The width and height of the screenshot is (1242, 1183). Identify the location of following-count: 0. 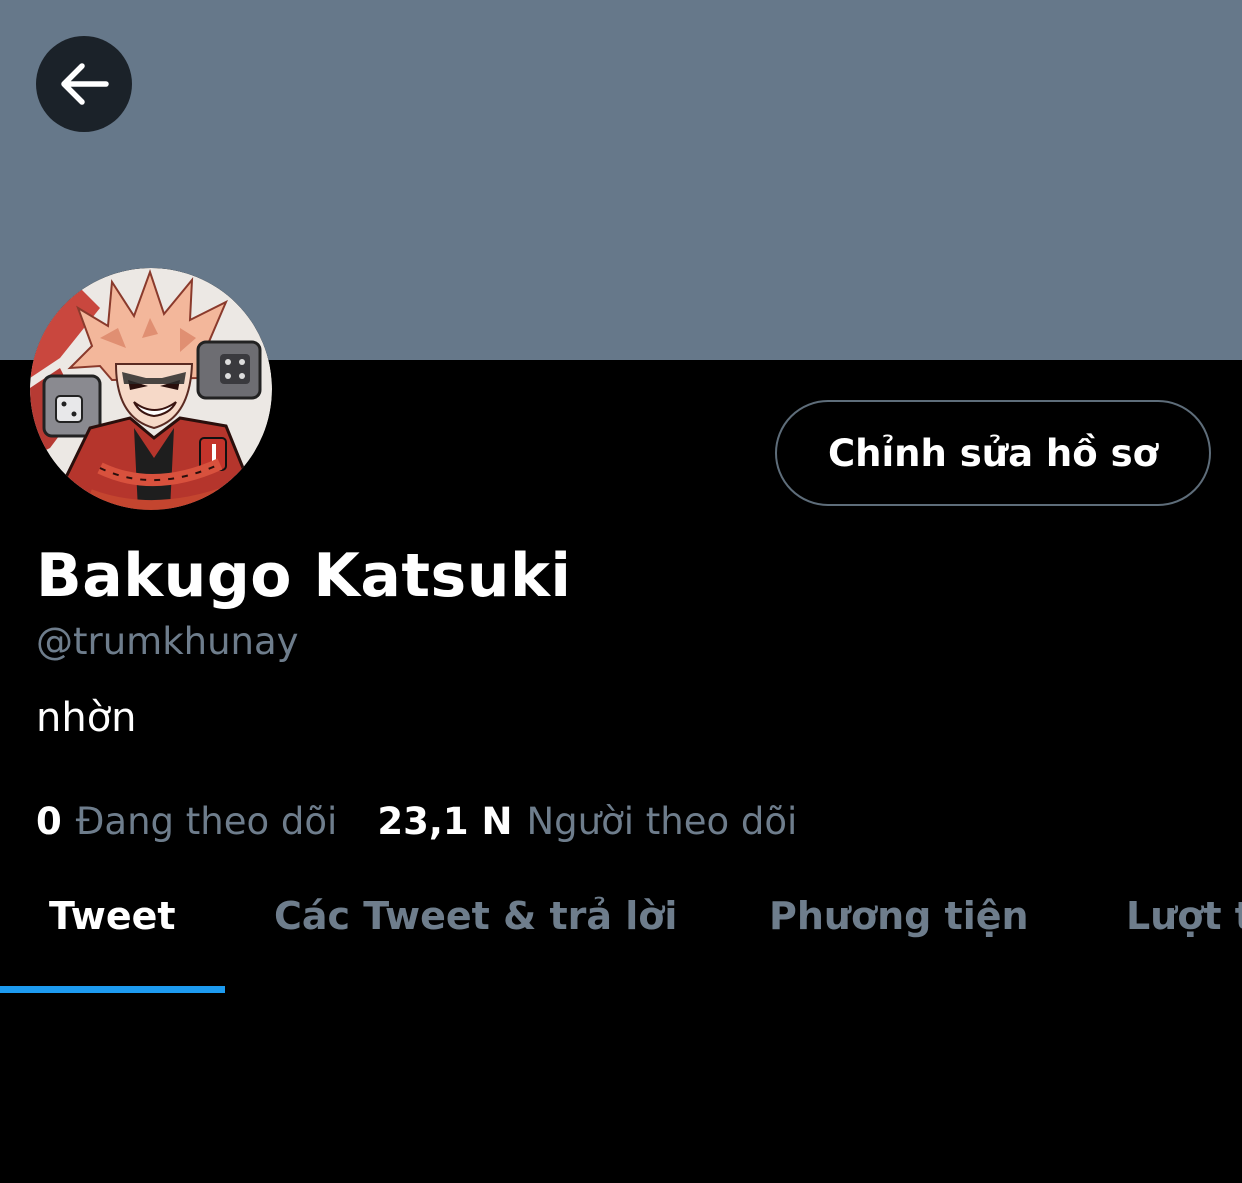
(49, 821).